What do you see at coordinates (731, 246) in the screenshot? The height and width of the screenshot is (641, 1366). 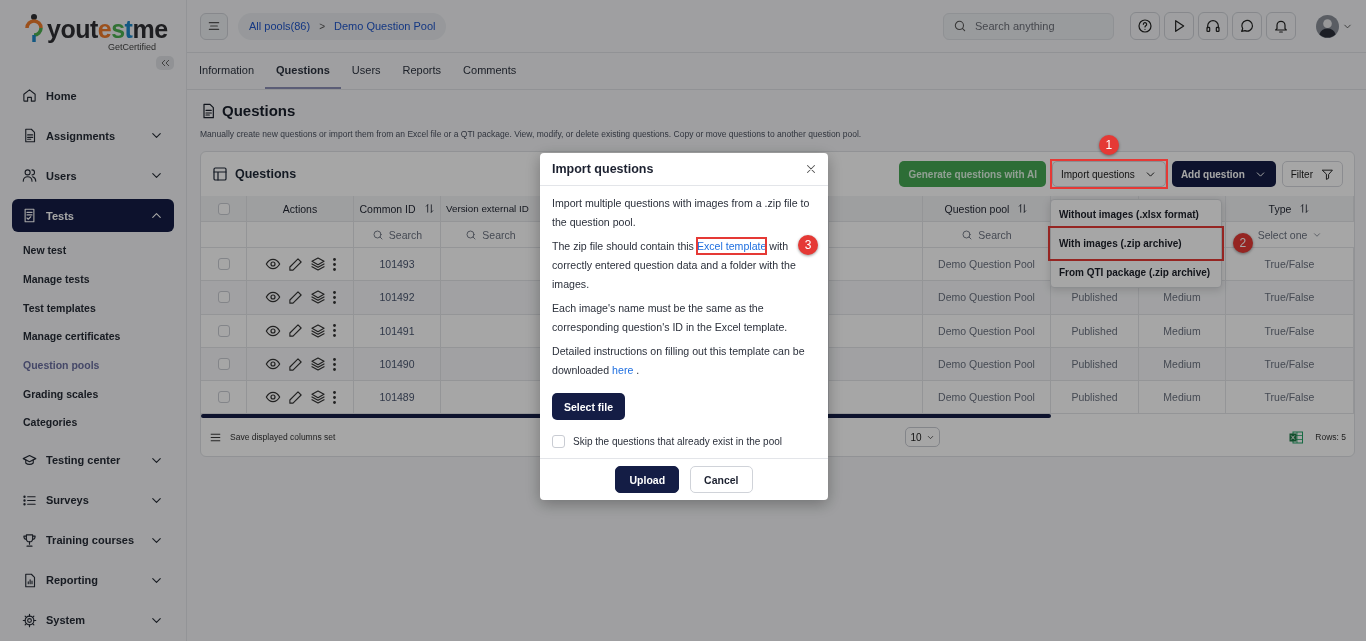 I see `link: Excel template` at bounding box center [731, 246].